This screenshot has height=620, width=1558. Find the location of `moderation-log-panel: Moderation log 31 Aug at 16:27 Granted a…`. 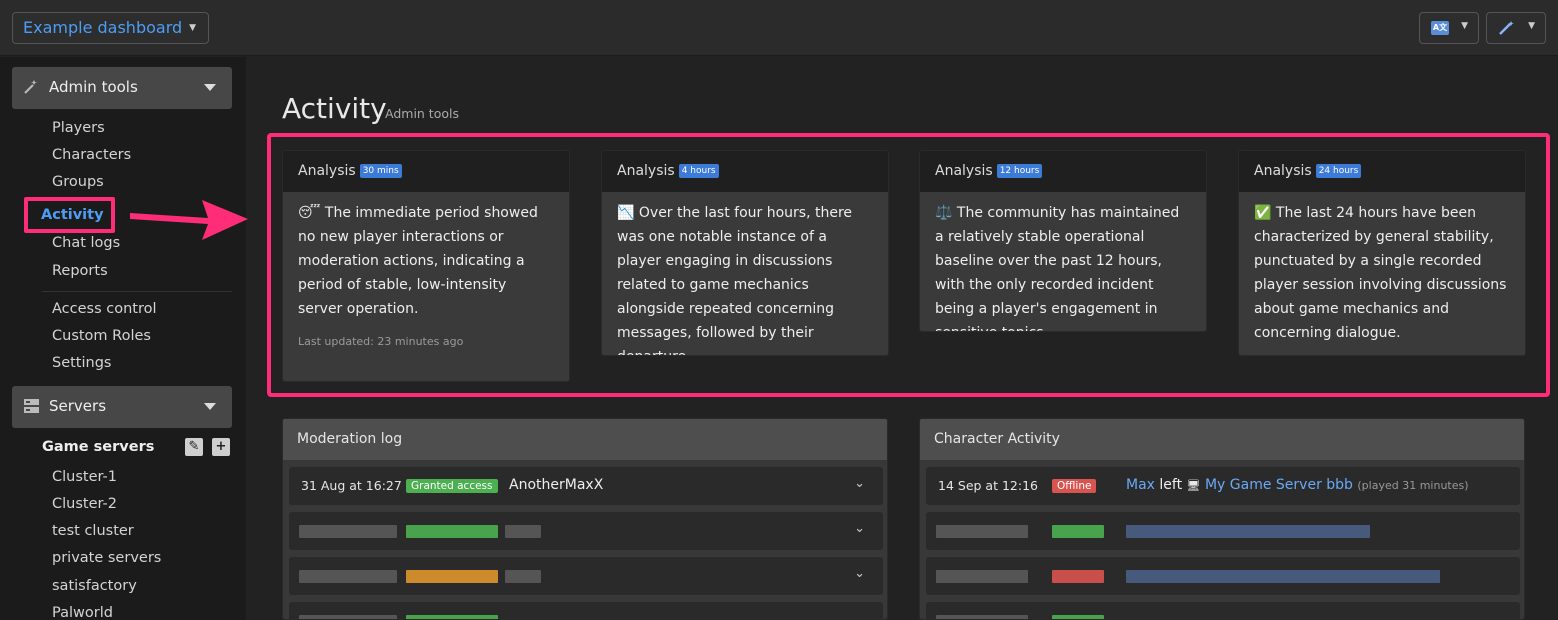

moderation-log-panel: Moderation log 31 Aug at 16:27 Granted a… is located at coordinates (585, 519).